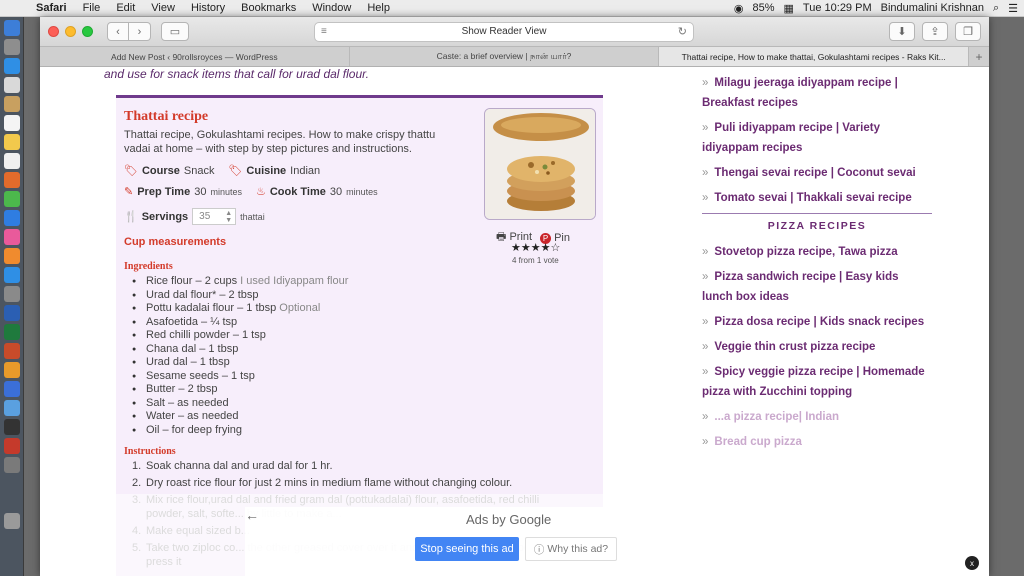 This screenshot has height=576, width=1024. I want to click on downloads-button: ⬇, so click(902, 31).